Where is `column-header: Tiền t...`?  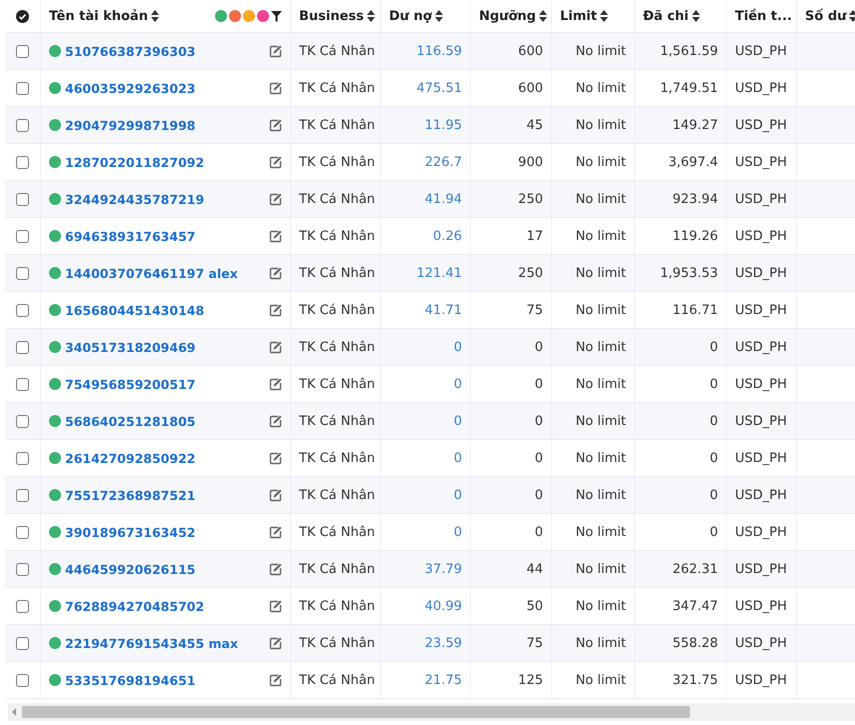
column-header: Tiền t... is located at coordinates (763, 16).